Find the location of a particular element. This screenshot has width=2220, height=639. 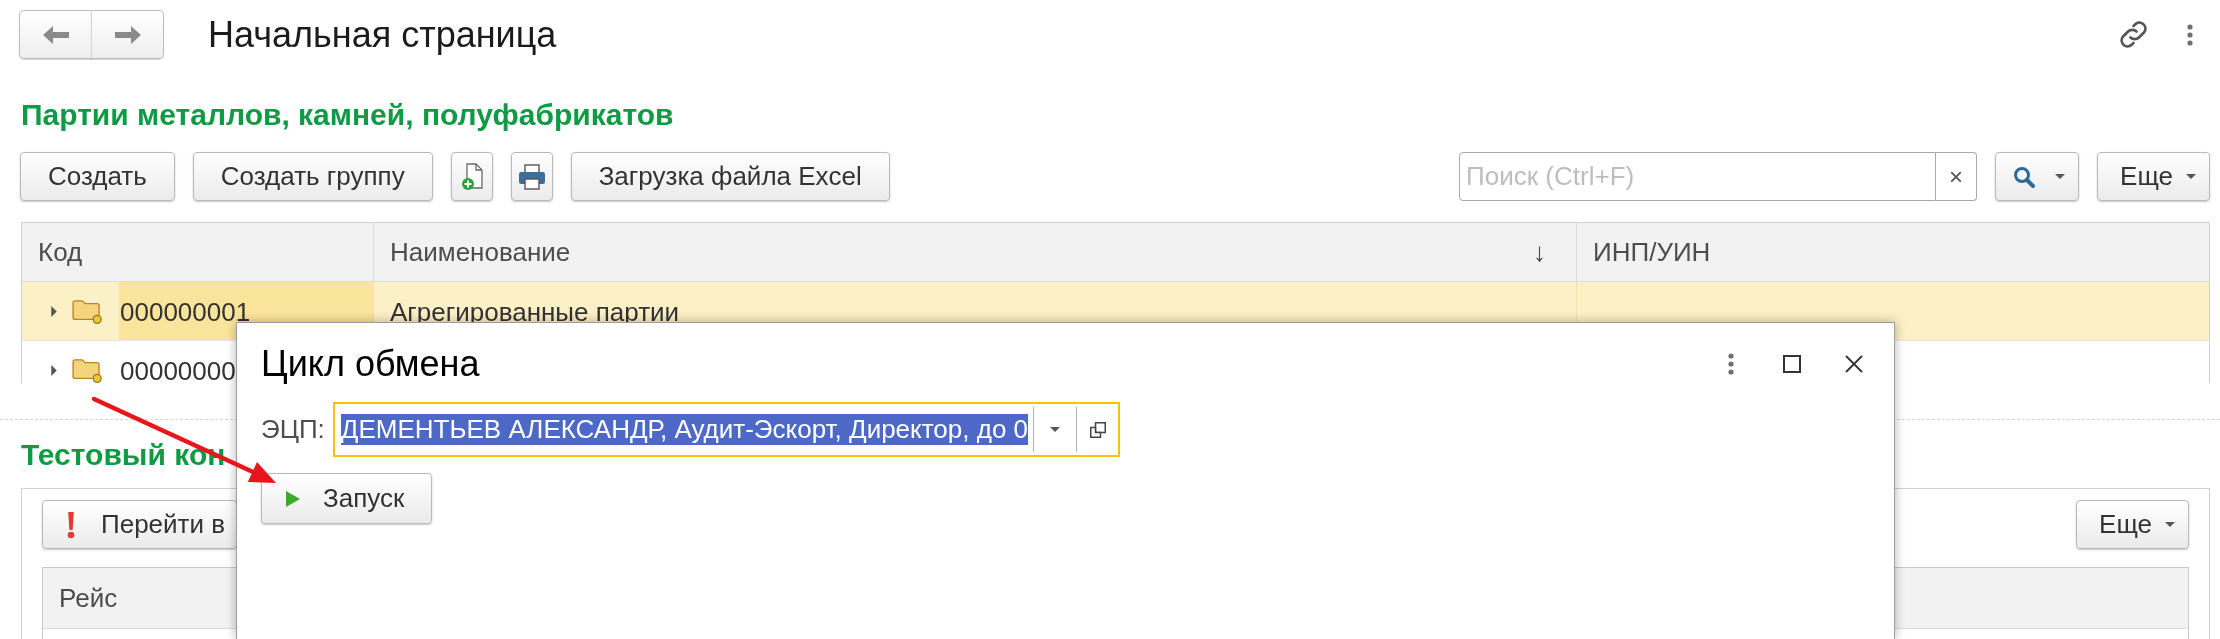

link-icon is located at coordinates (2133, 34).